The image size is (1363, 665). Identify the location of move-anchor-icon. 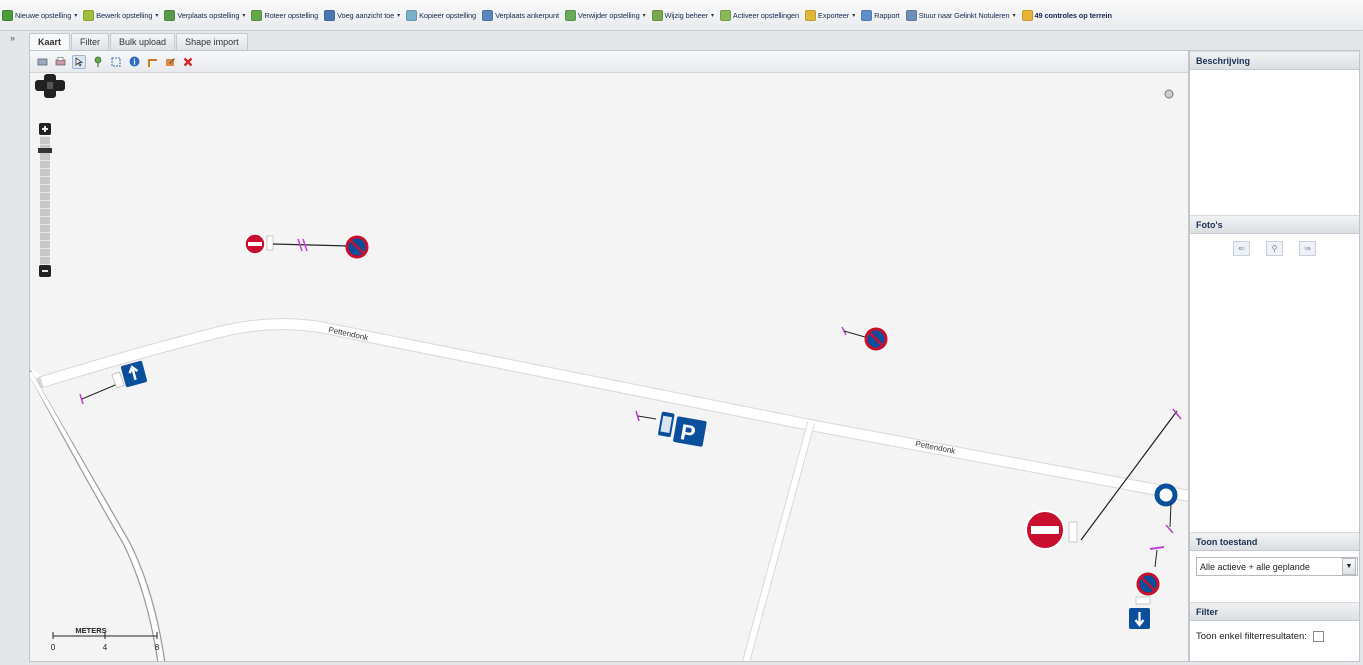
(488, 15).